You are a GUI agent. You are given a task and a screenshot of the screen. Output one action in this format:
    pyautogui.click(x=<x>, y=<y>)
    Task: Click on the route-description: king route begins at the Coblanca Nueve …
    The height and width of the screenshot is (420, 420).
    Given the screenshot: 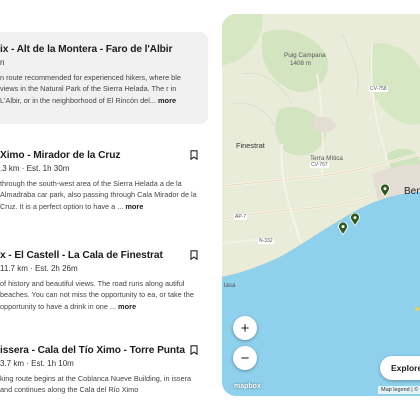 What is the action you would take?
    pyautogui.click(x=99, y=384)
    